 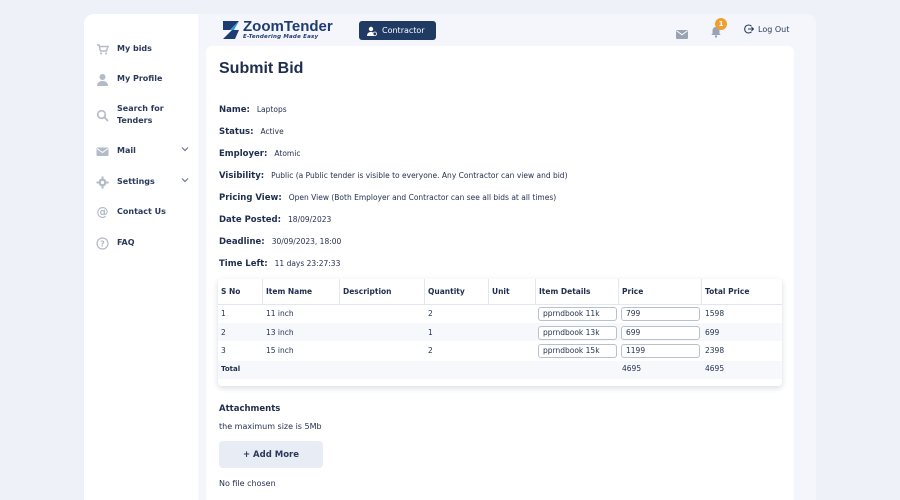 What do you see at coordinates (251, 132) in the screenshot?
I see `field-status: Status: Active` at bounding box center [251, 132].